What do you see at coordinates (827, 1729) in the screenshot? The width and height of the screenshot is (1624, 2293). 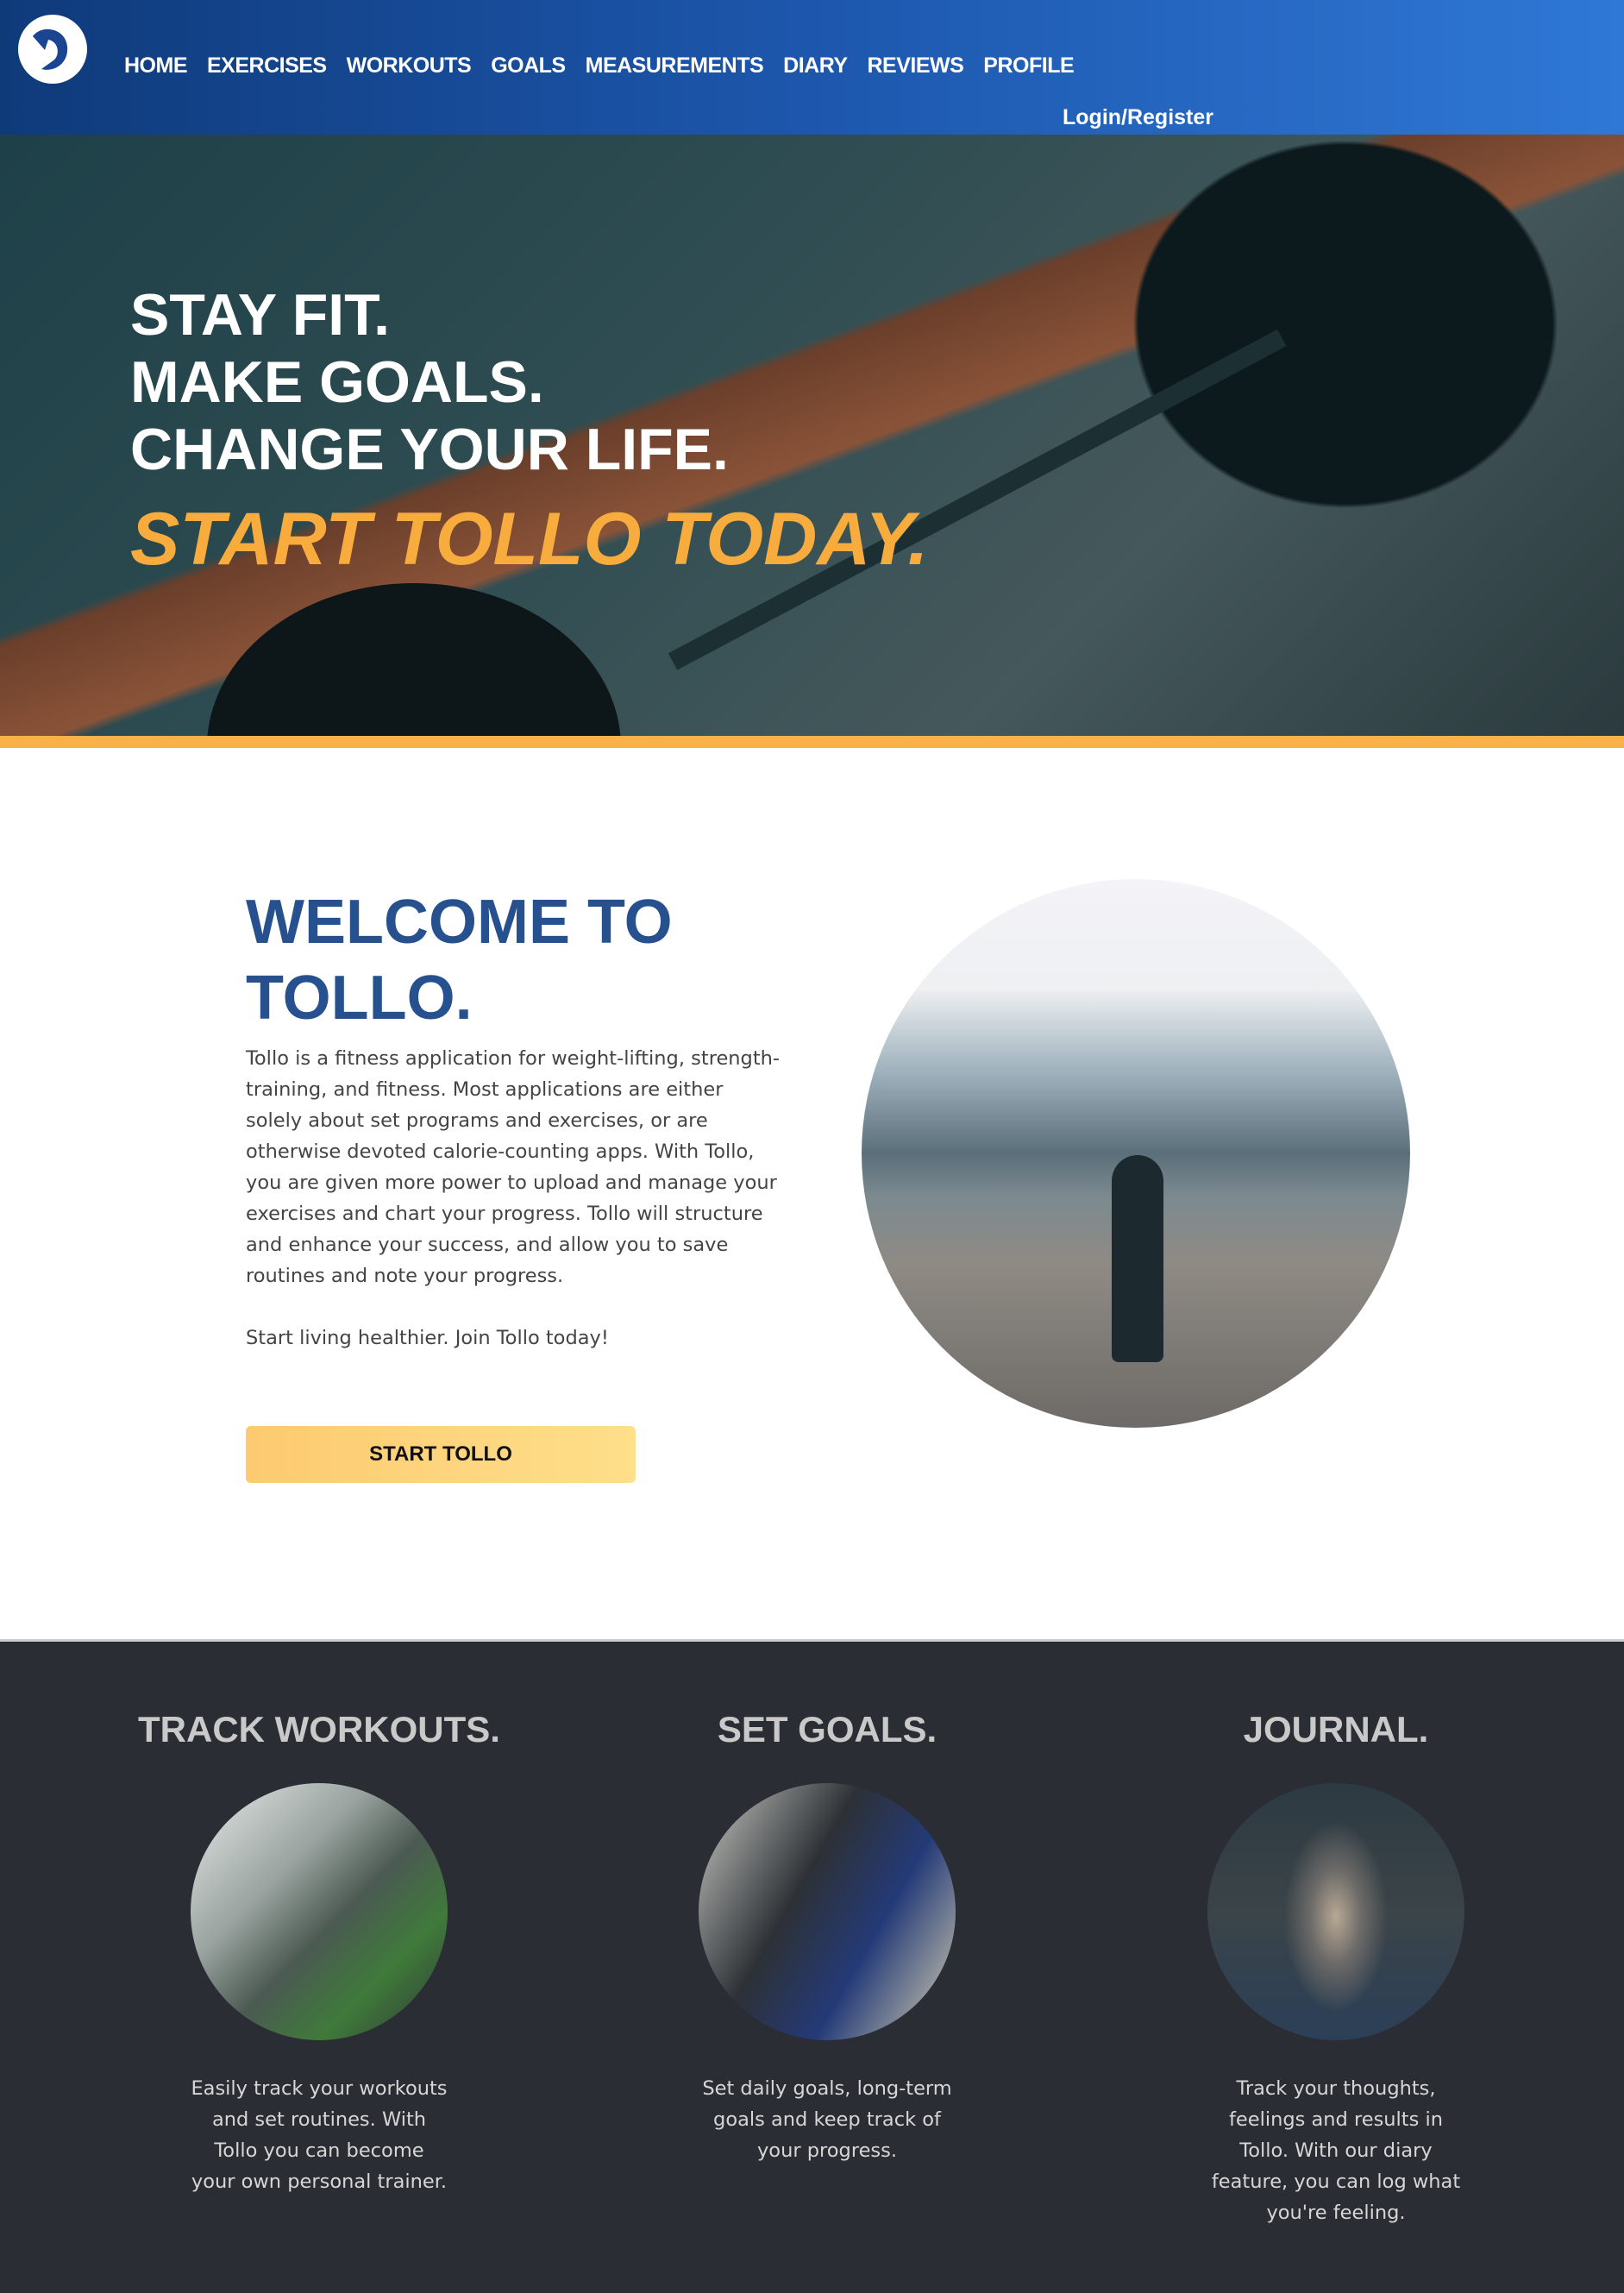 I see `feature-title: SET GOALS.` at bounding box center [827, 1729].